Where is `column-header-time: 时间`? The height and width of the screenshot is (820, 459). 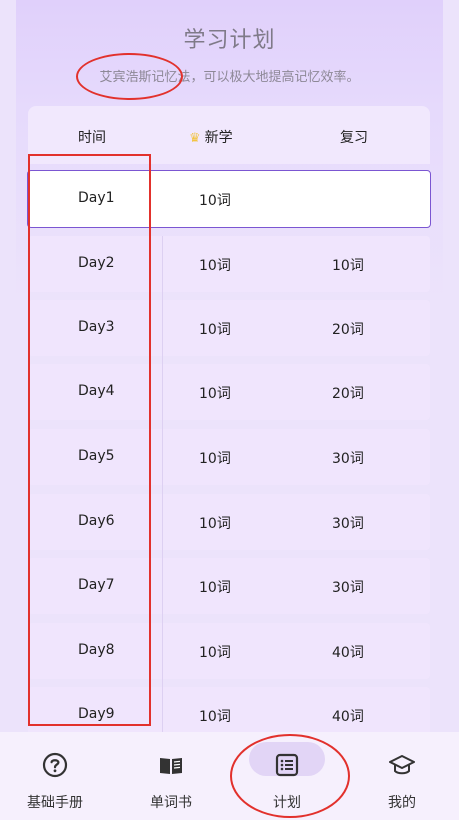 column-header-time: 时间 is located at coordinates (92, 138).